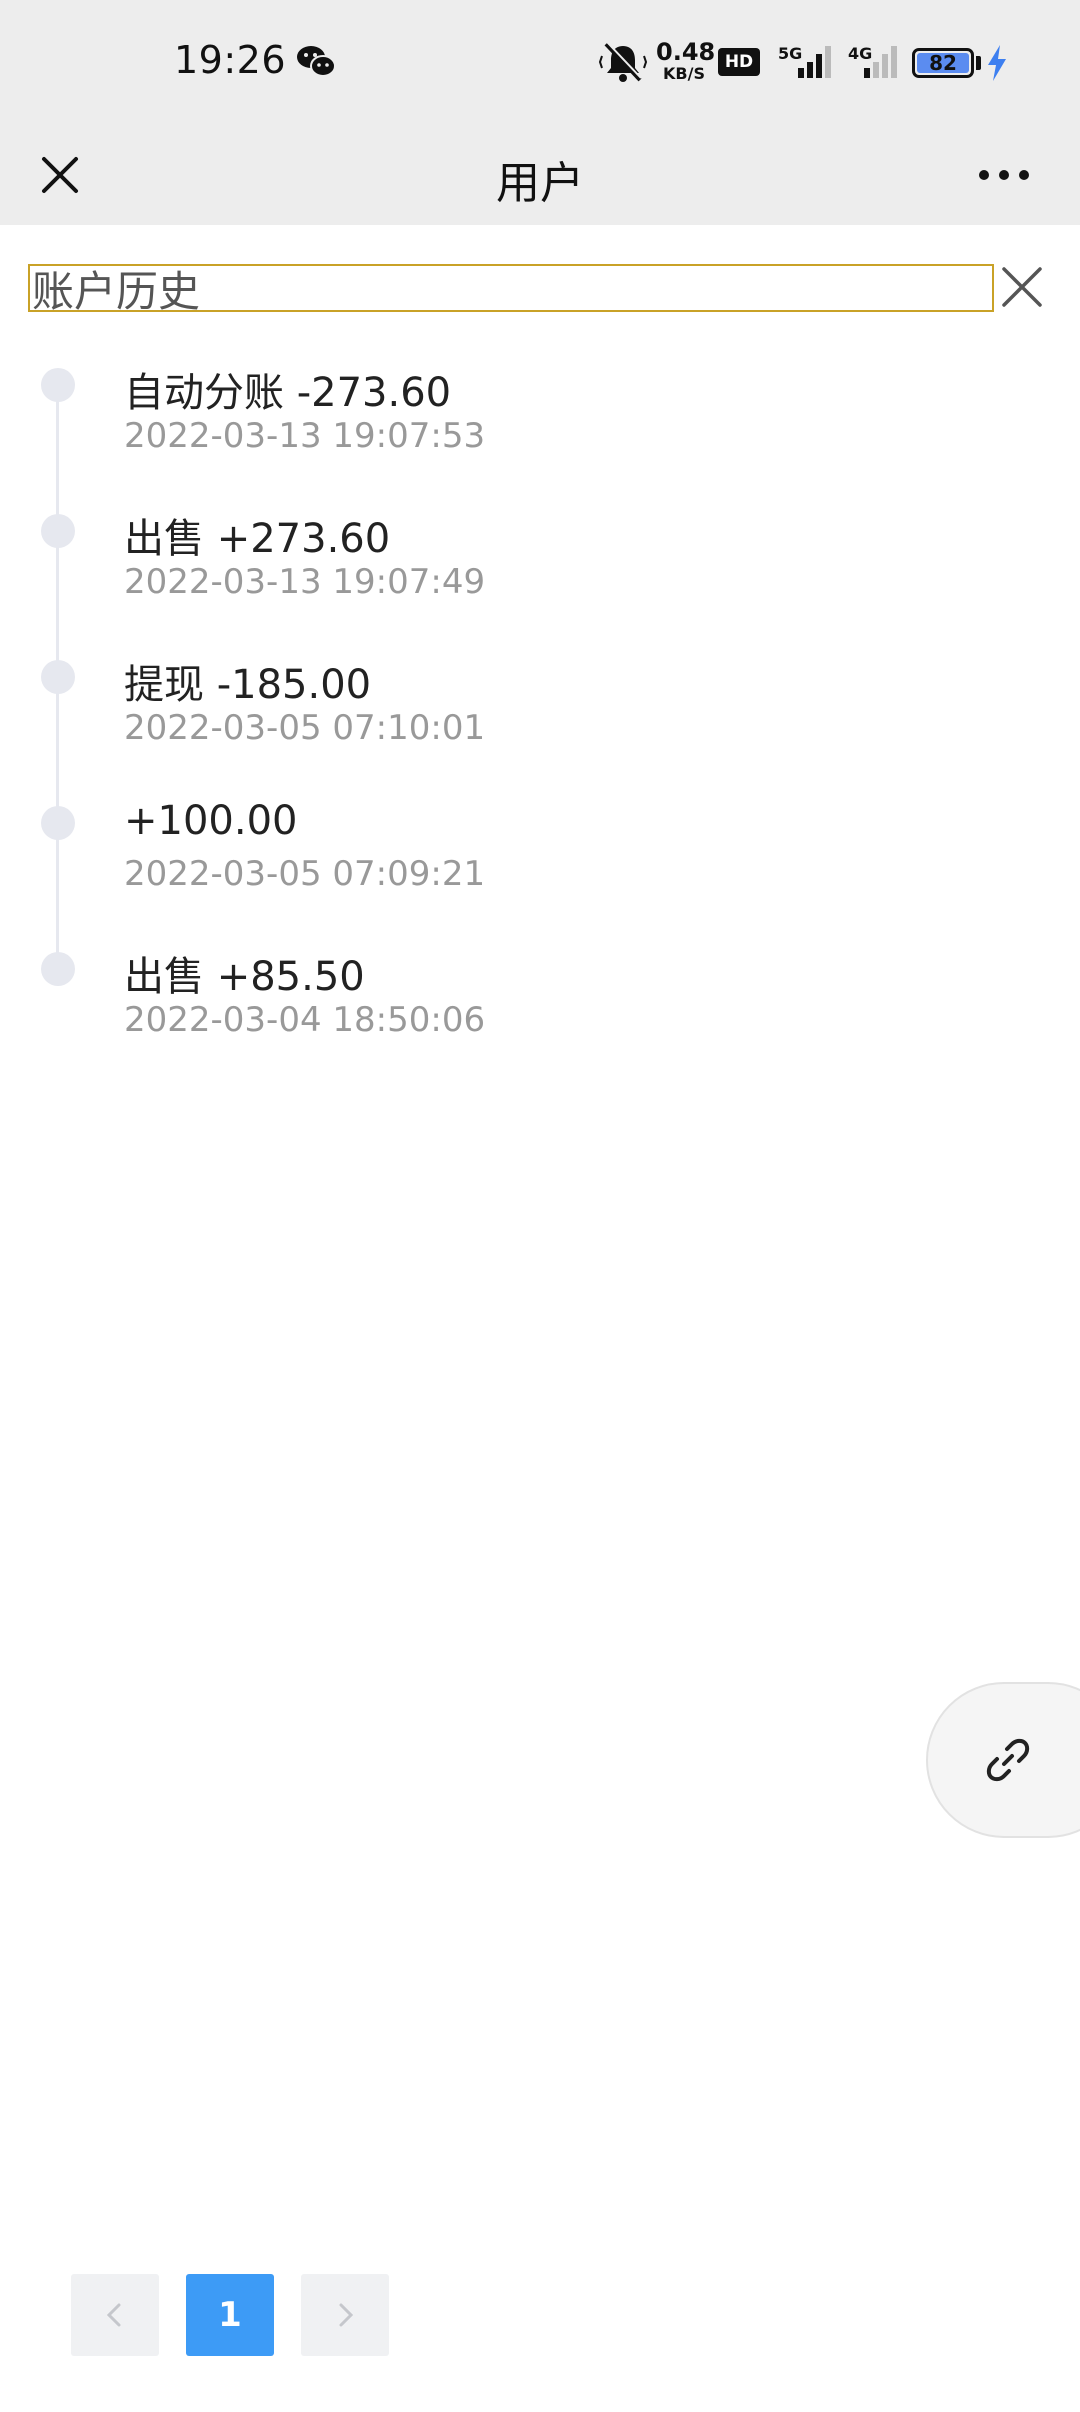  What do you see at coordinates (540, 183) in the screenshot?
I see `page-title: 用户` at bounding box center [540, 183].